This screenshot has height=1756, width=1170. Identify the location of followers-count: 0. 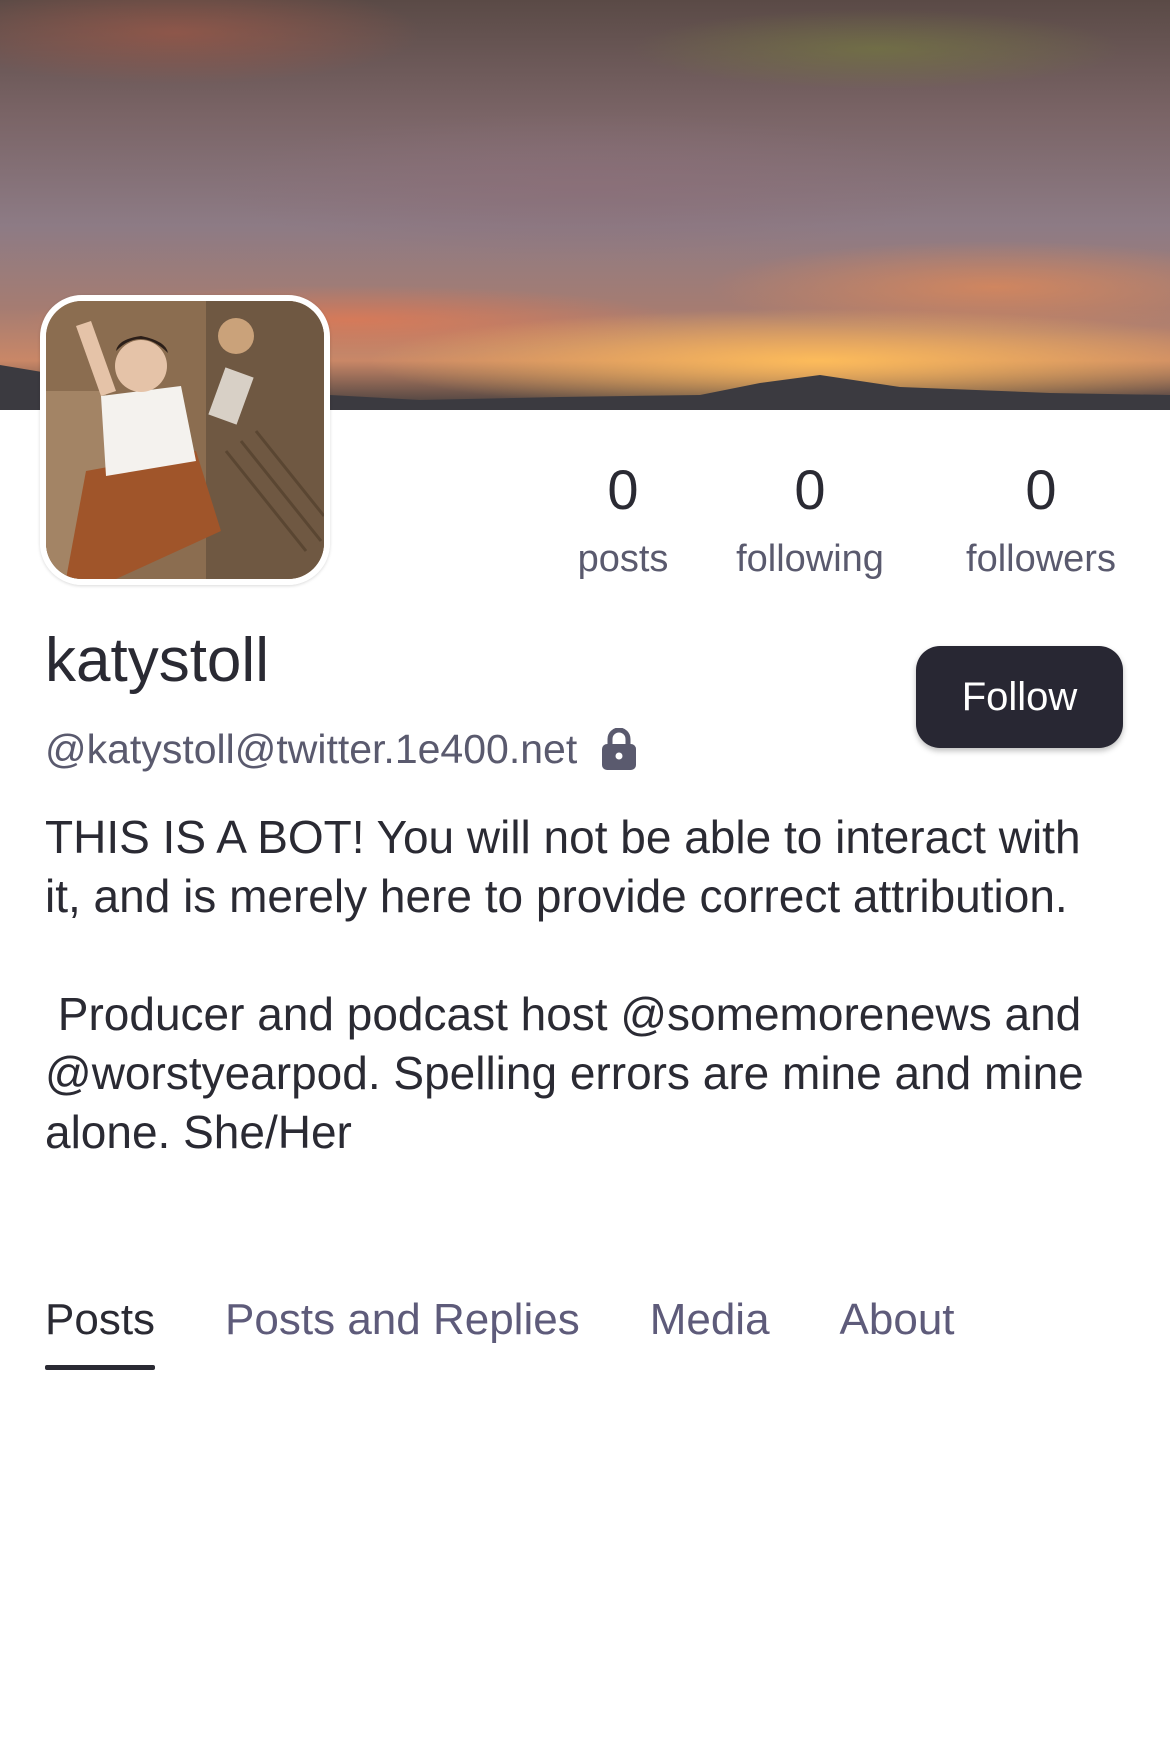
(1041, 489).